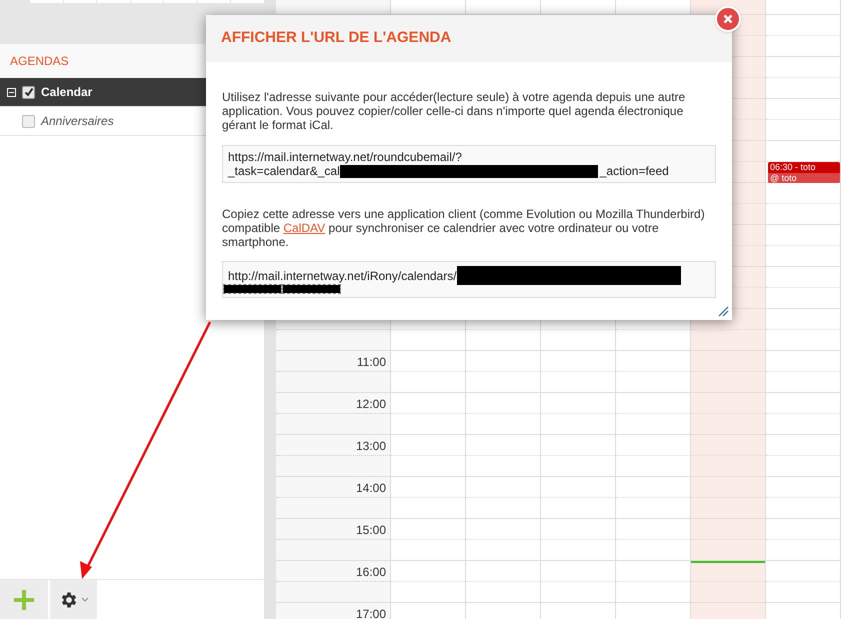 The image size is (841, 619). What do you see at coordinates (336, 38) in the screenshot?
I see `dialog-title: AFFICHER L'URL DE L'AGENDA` at bounding box center [336, 38].